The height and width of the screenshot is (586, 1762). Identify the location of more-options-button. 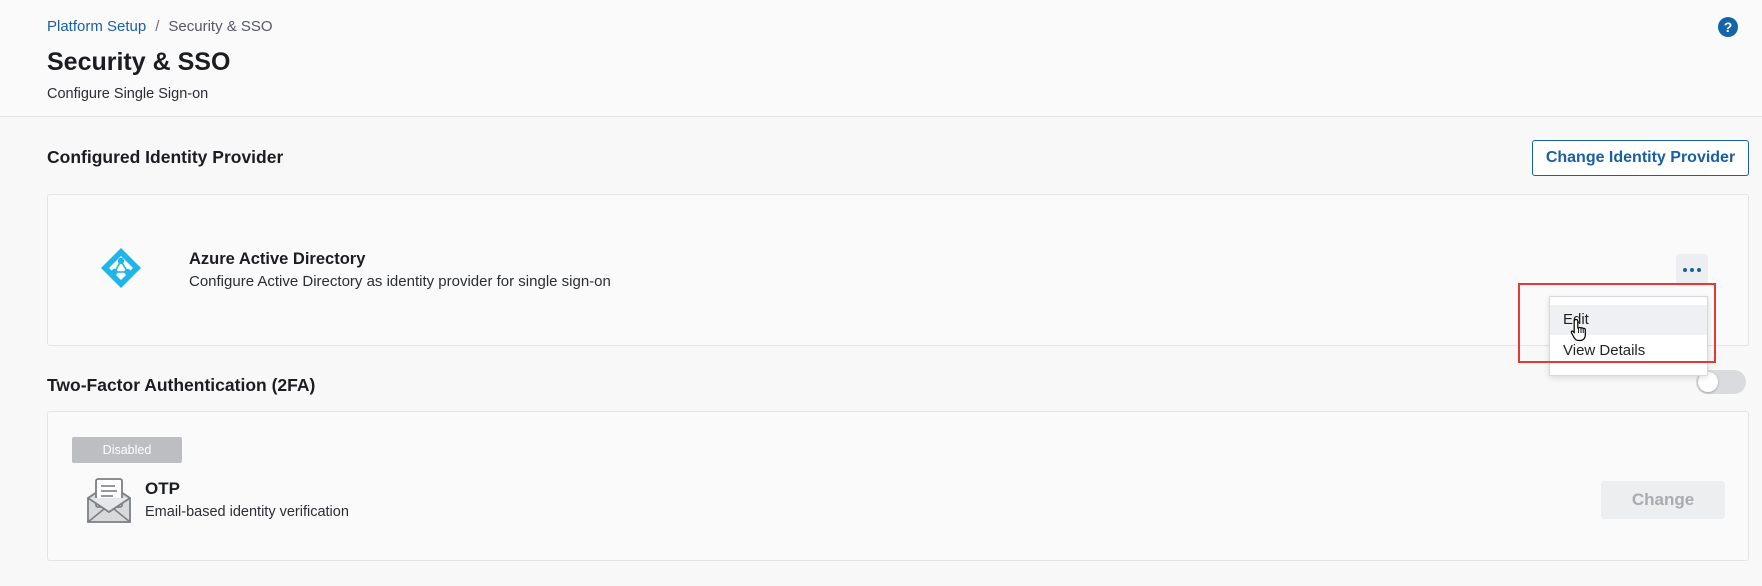
(1692, 270).